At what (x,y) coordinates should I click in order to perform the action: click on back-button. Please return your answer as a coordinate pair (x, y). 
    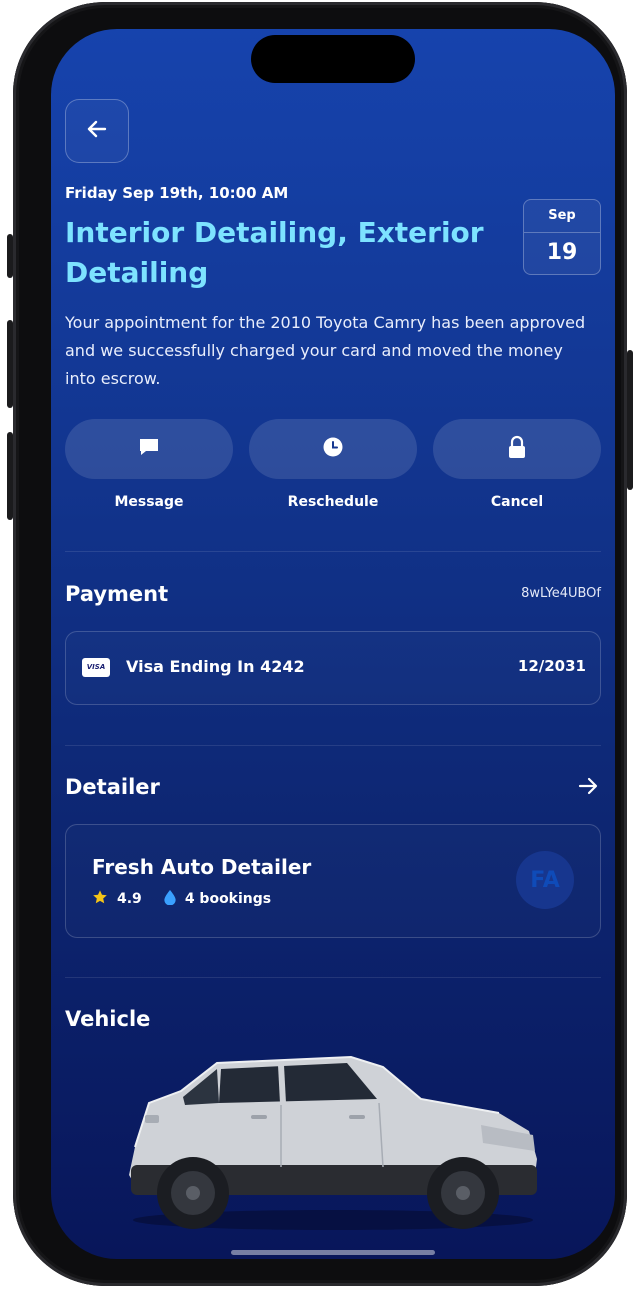
    Looking at the image, I should click on (97, 131).